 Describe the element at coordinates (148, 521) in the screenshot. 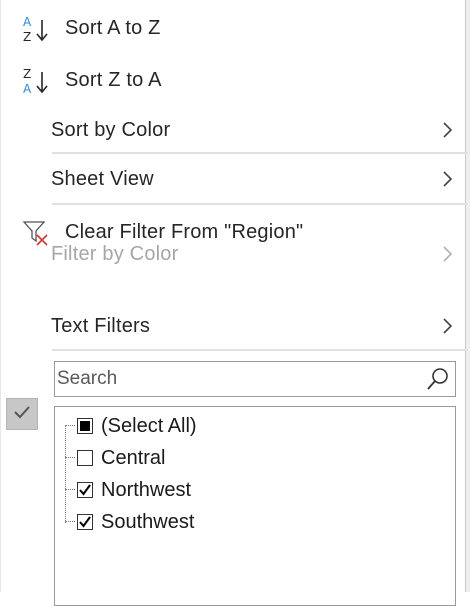

I see `list-item-label: Southwest` at that location.